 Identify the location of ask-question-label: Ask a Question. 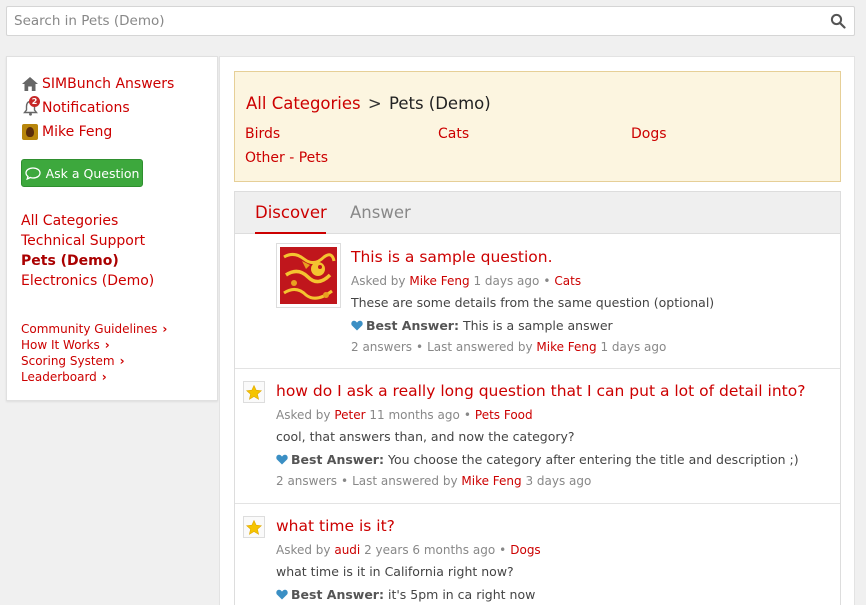
(92, 173).